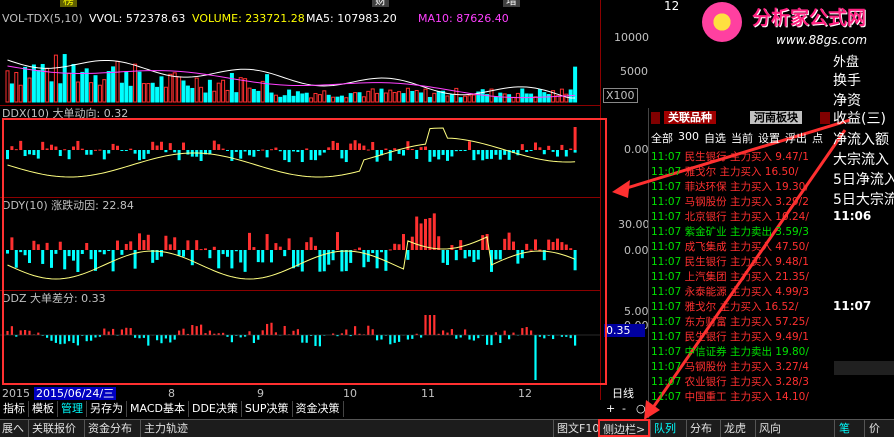 The width and height of the screenshot is (894, 437). I want to click on flow-list-item: 11:07 民生银行 主力买入 9.49/1, so click(741, 337).